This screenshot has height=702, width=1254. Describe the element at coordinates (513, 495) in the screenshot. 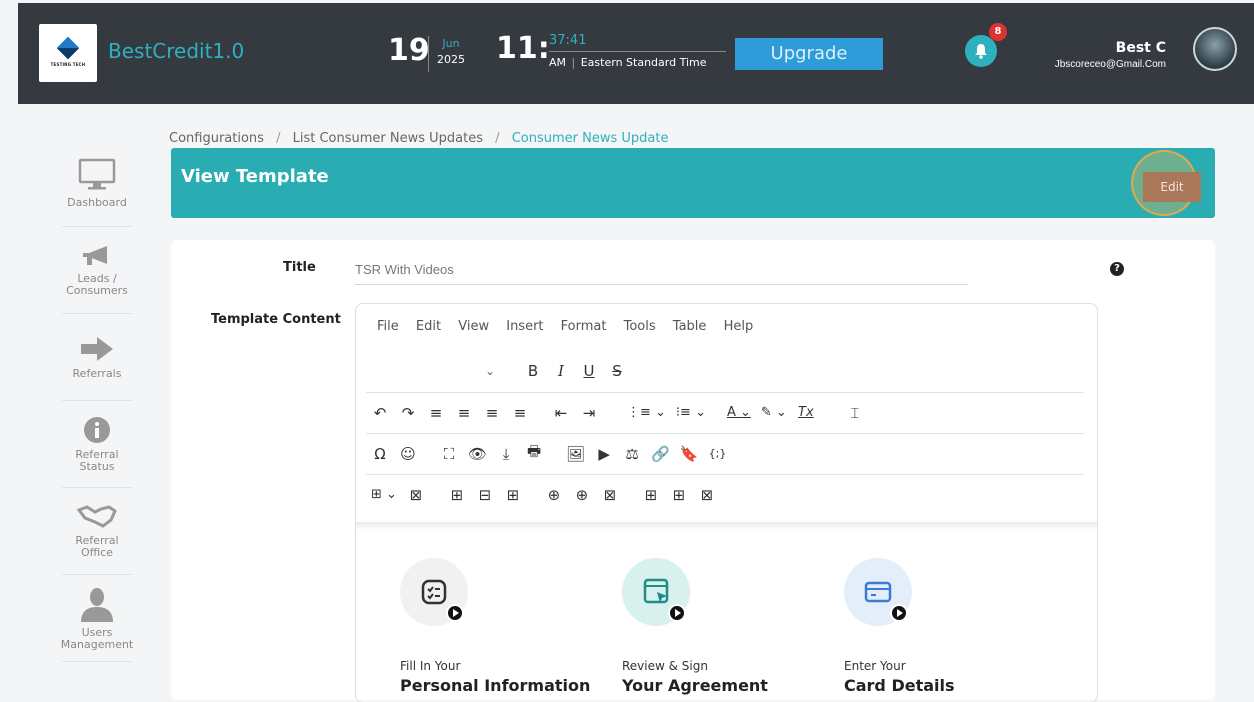

I see `cell-props-button: ⊞` at that location.